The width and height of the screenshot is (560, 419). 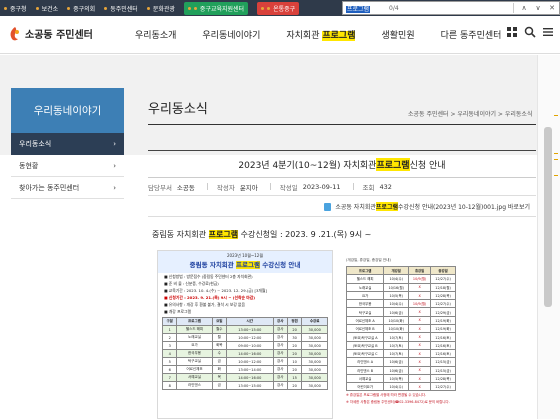 I want to click on top-link-junggu: 중구청, so click(x=15, y=8).